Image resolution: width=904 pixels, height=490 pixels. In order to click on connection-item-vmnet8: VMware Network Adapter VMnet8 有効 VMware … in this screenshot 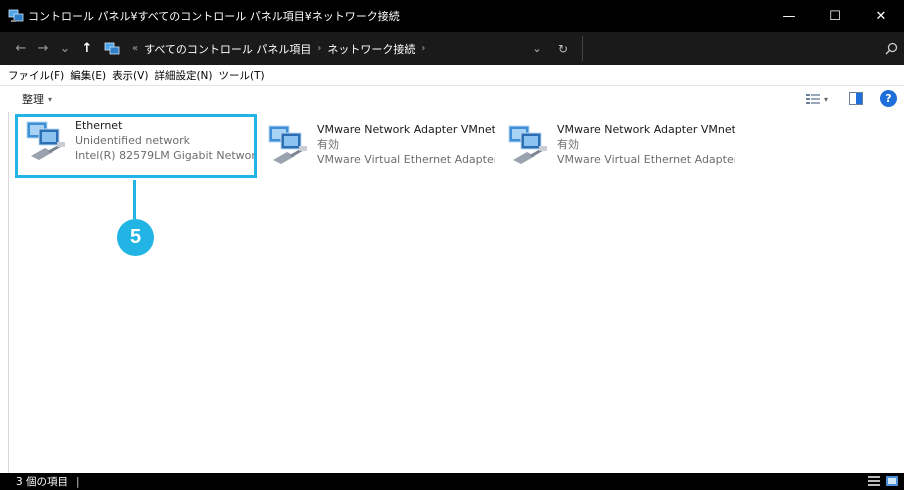, I will do `click(616, 147)`.